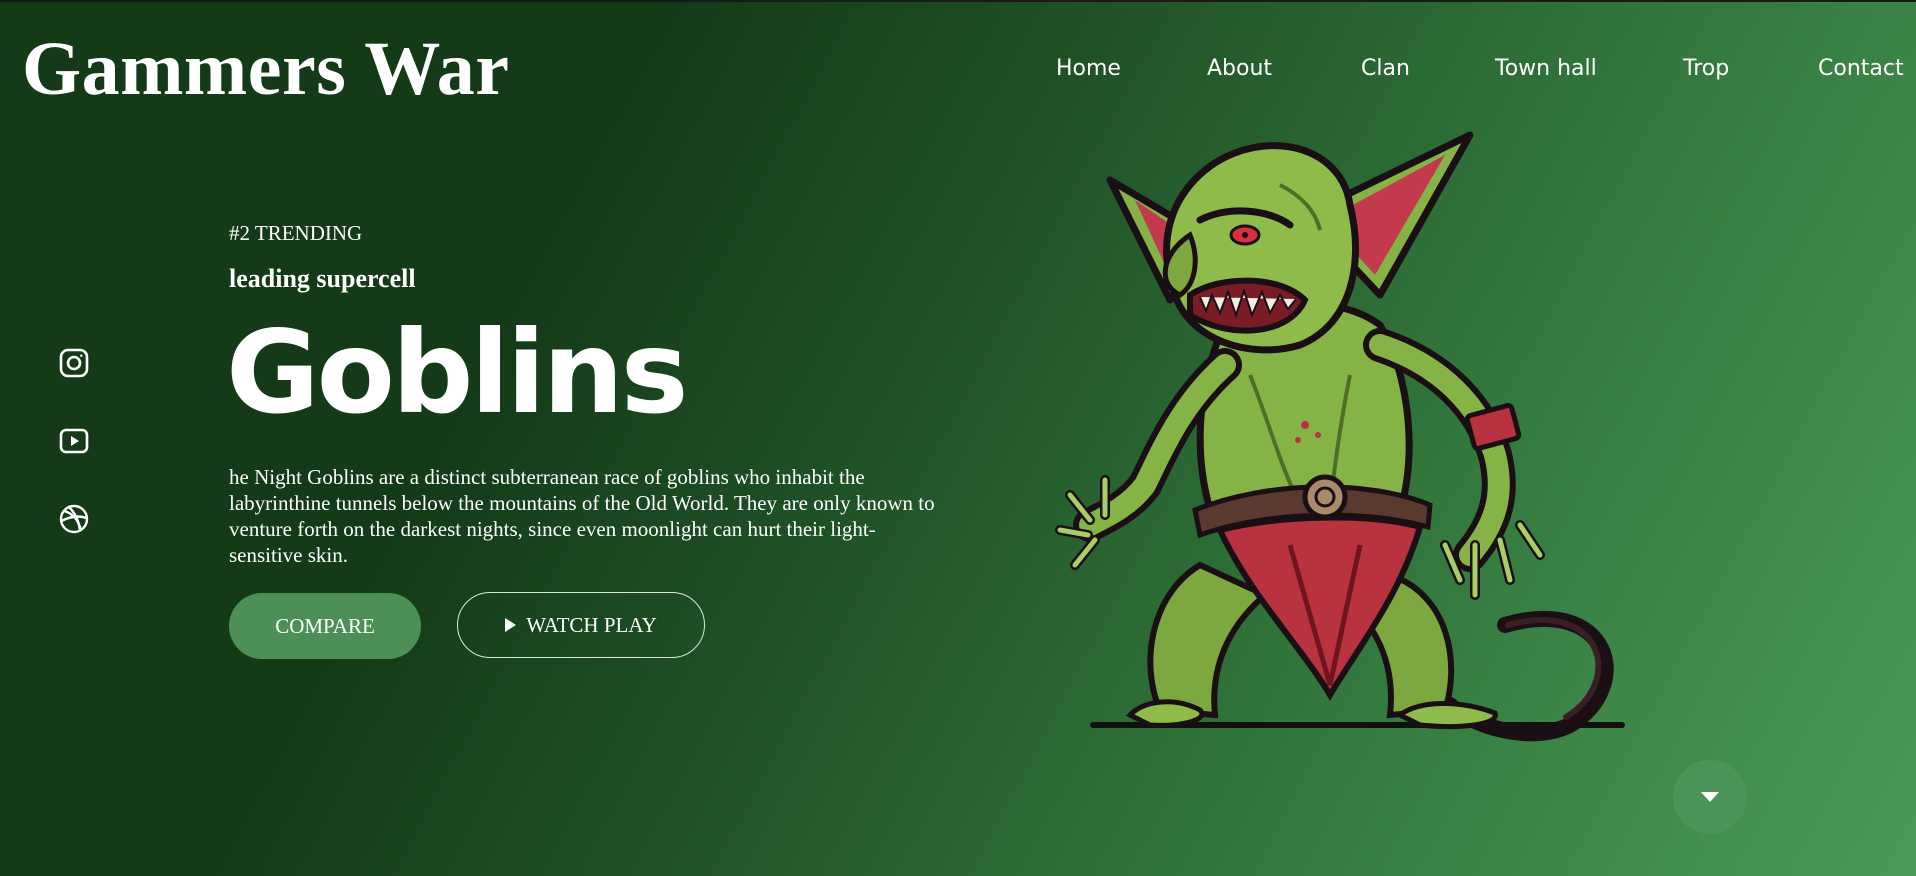  What do you see at coordinates (591, 624) in the screenshot?
I see `watch-play-button-label: WATCH PLAY` at bounding box center [591, 624].